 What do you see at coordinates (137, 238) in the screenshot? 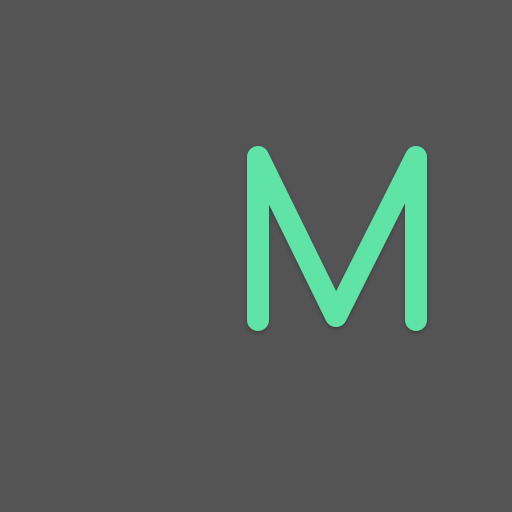
I see `tm-letter-t` at bounding box center [137, 238].